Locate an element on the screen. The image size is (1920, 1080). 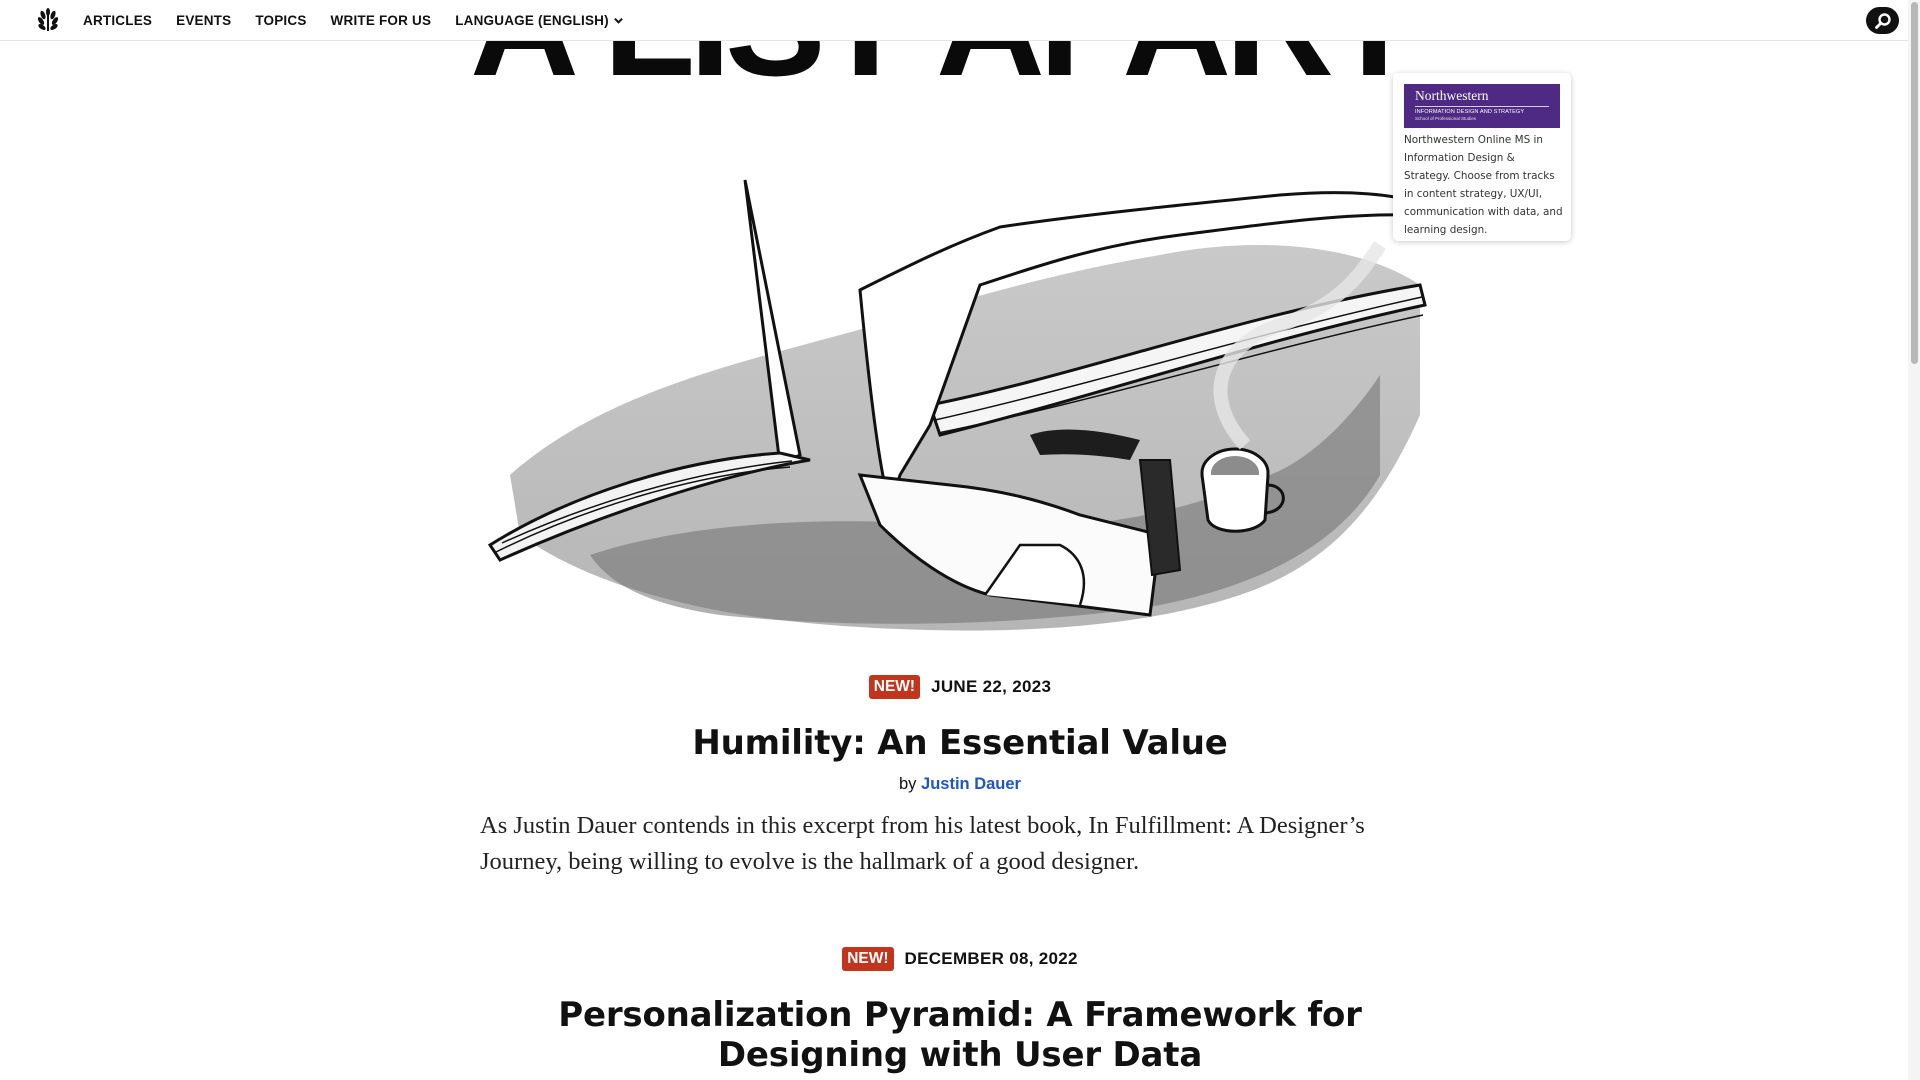
article-meta: NEW! DECEMBER 08, 2022 is located at coordinates (960, 959).